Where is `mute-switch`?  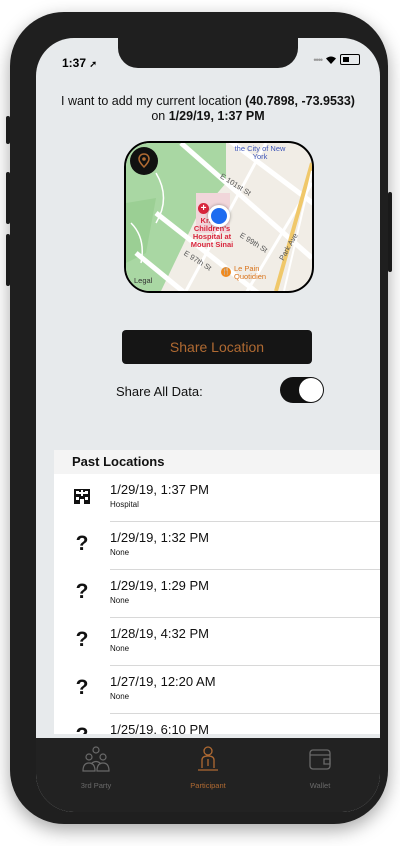 mute-switch is located at coordinates (8, 130).